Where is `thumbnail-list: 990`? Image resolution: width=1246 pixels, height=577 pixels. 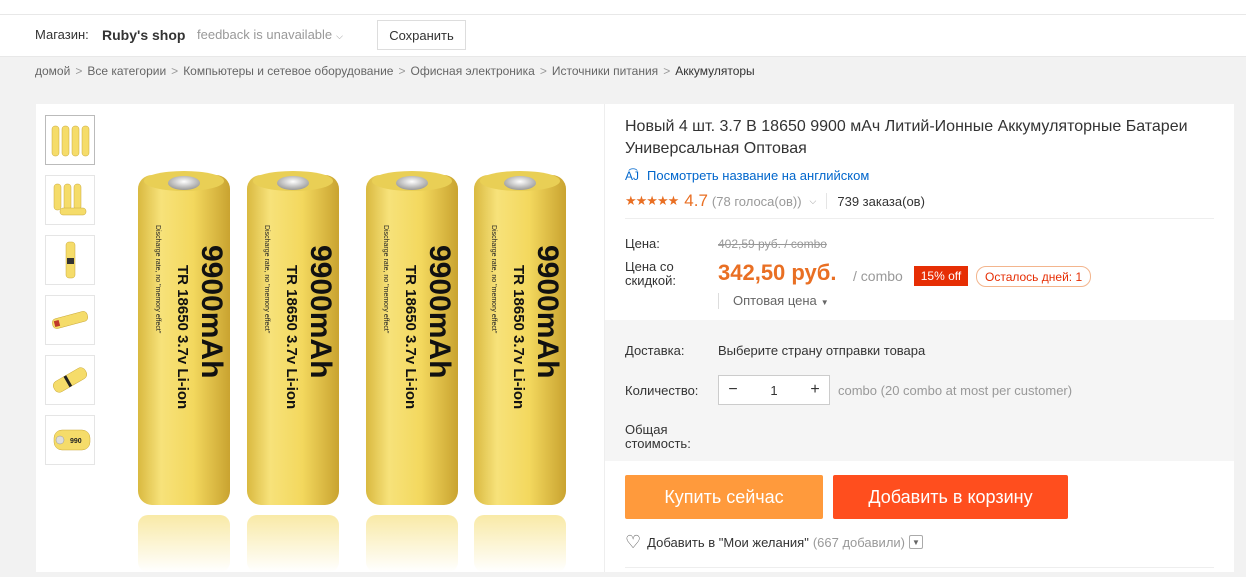 thumbnail-list: 990 is located at coordinates (70, 295).